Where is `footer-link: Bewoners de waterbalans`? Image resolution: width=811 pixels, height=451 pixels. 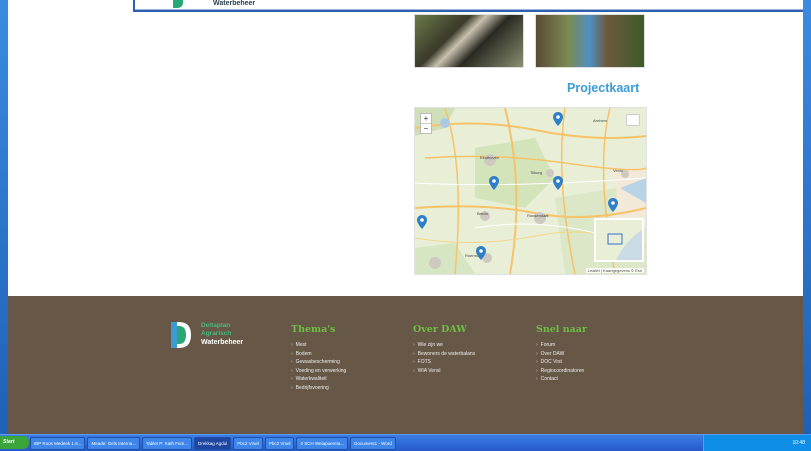 footer-link: Bewoners de waterbalans is located at coordinates (444, 354).